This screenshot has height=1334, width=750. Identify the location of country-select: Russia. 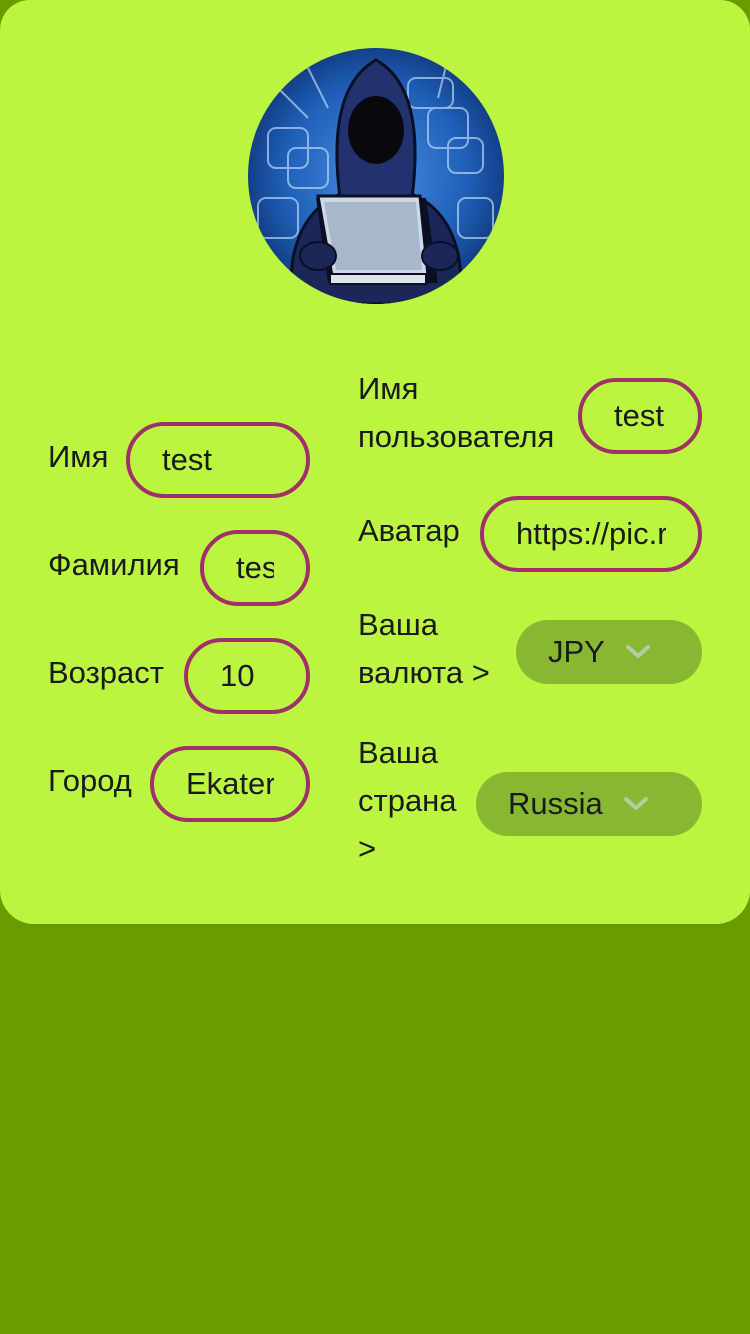
(589, 804).